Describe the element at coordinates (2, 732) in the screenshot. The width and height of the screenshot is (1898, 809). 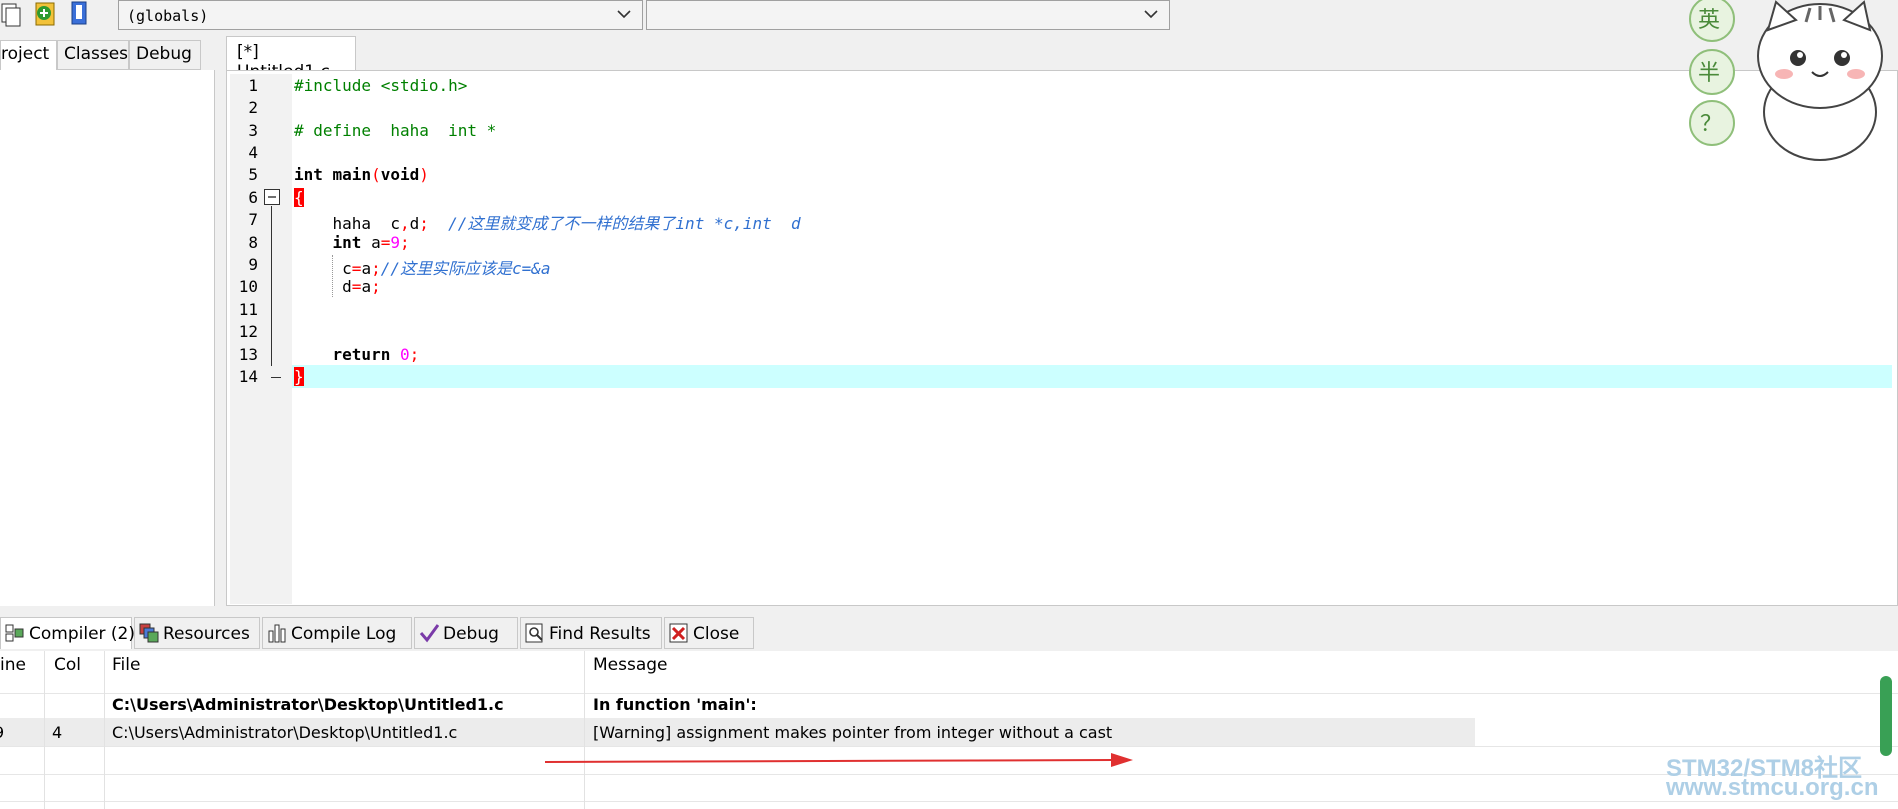
I see `cell-line: 9` at that location.